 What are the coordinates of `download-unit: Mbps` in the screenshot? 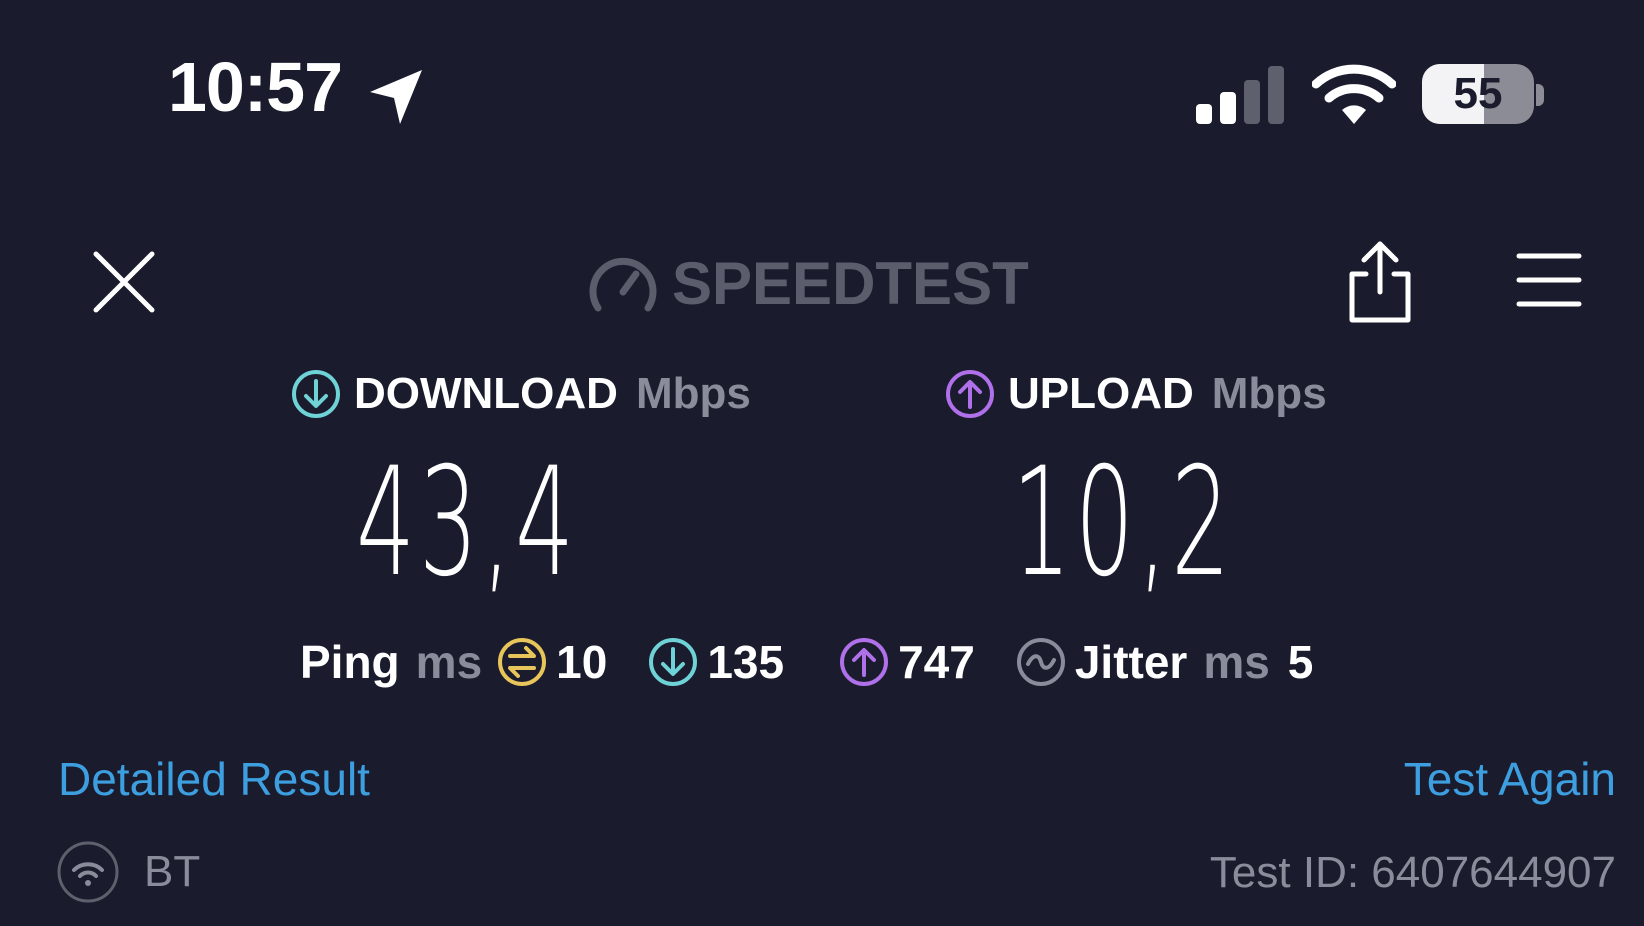 It's located at (693, 393).